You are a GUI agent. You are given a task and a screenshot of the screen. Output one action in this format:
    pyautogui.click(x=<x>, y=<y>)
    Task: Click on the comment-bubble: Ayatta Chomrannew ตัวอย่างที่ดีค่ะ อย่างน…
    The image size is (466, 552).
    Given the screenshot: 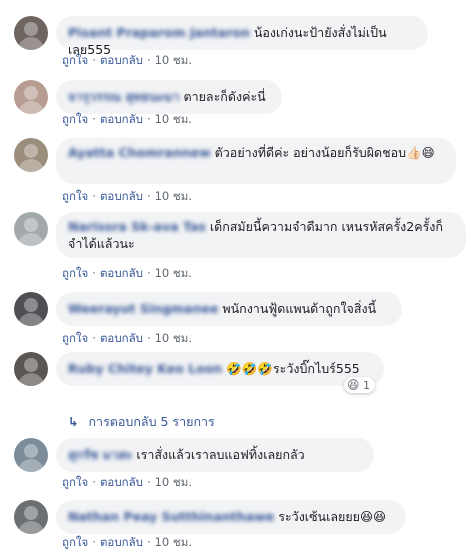 What is the action you would take?
    pyautogui.click(x=256, y=161)
    